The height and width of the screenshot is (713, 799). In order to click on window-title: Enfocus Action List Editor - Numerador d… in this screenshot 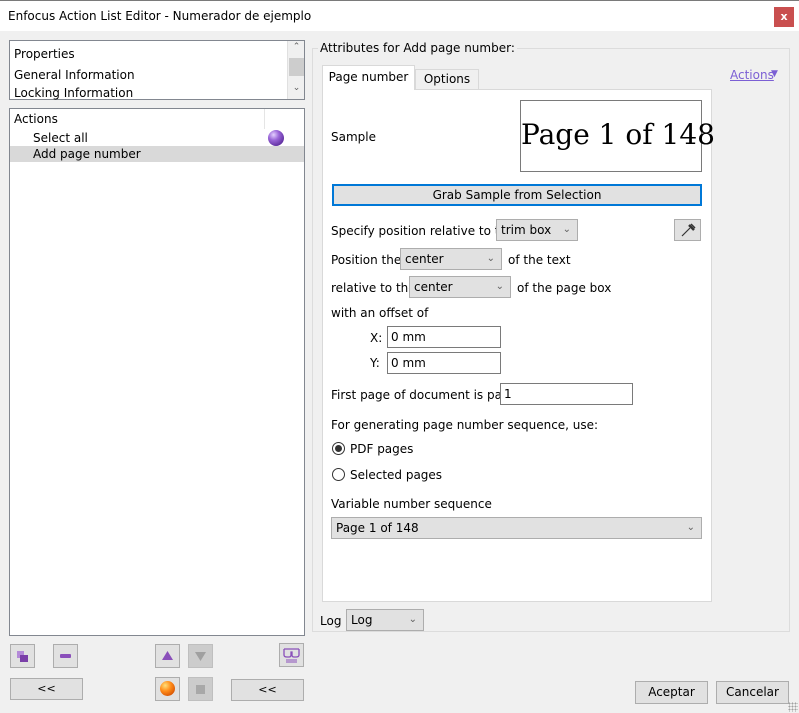, I will do `click(160, 16)`.